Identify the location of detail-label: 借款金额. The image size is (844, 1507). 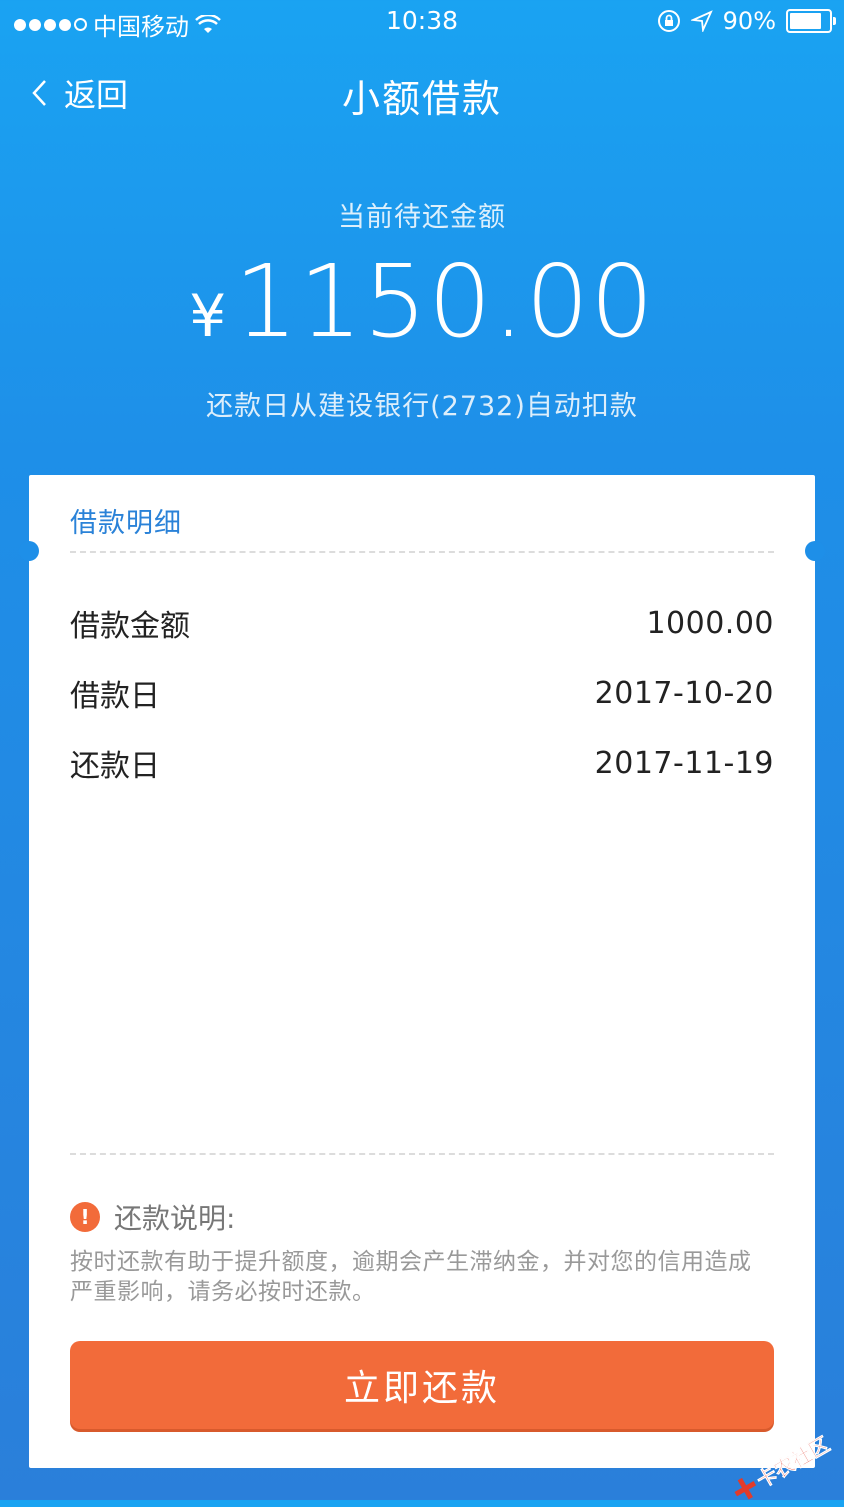
(130, 626).